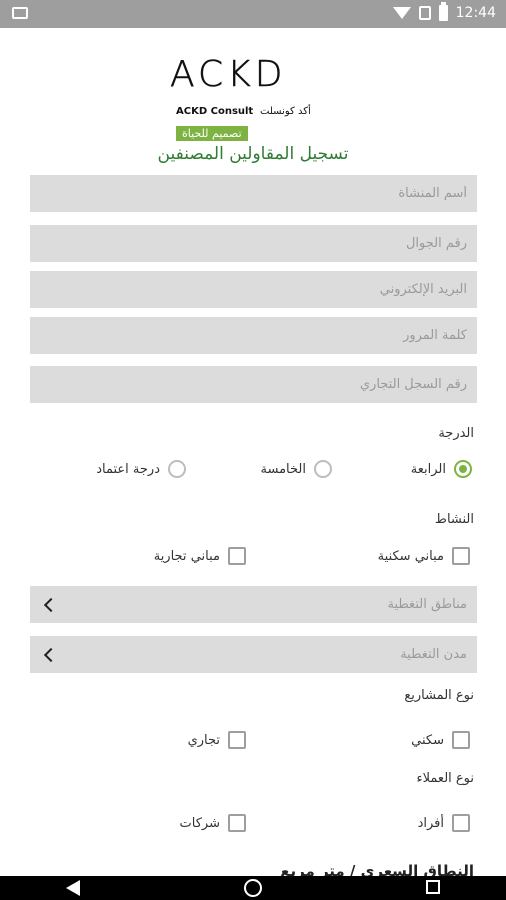 This screenshot has width=506, height=900. I want to click on client-type-option-individuals: أفراد, so click(444, 823).